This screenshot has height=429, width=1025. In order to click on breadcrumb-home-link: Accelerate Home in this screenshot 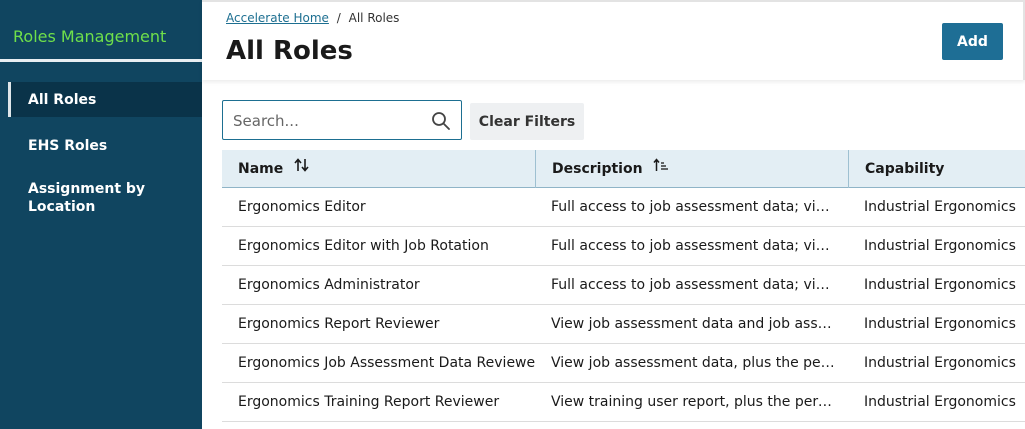, I will do `click(277, 18)`.